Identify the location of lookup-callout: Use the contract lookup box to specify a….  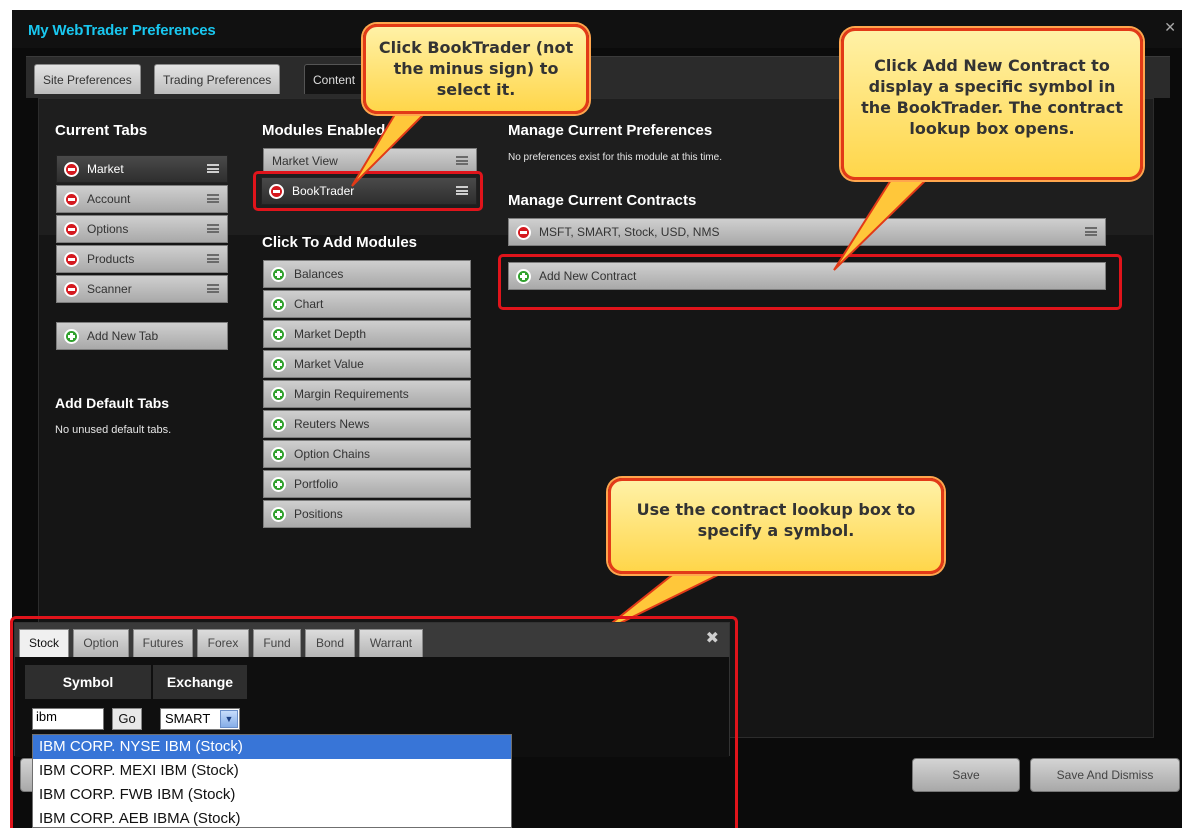
(776, 526).